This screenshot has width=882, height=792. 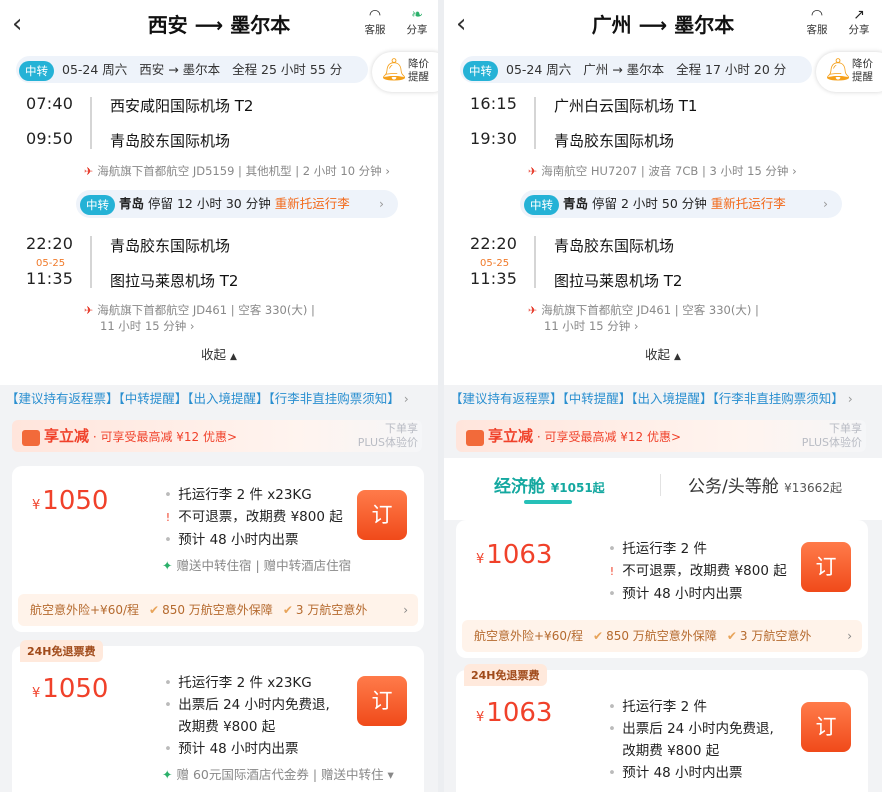 I want to click on refund-badge: 24H免退票费, so click(x=61, y=651).